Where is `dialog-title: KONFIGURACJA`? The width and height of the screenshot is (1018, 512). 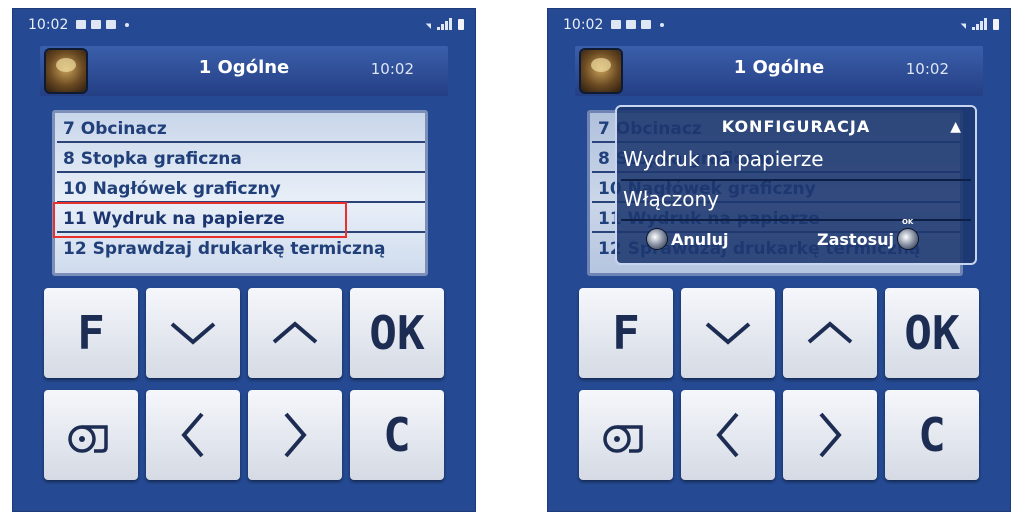 dialog-title: KONFIGURACJA is located at coordinates (796, 126).